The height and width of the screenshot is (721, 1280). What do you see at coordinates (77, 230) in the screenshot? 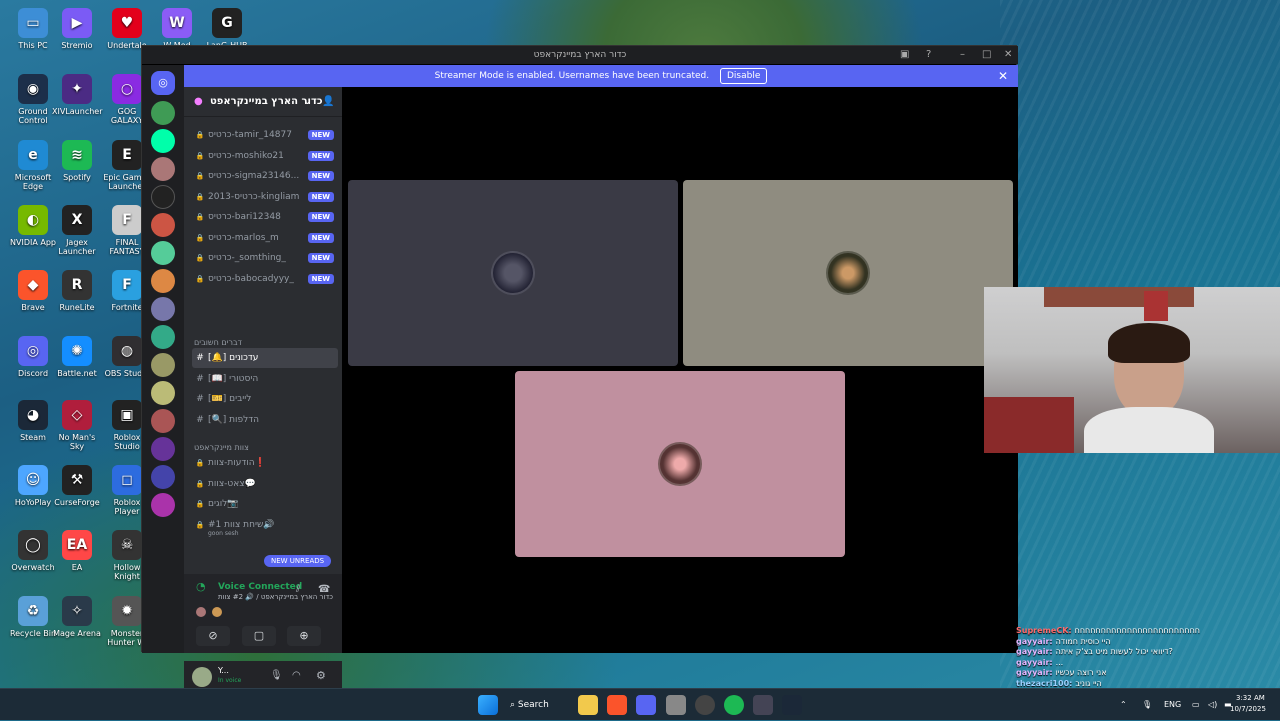
I see `desktop-icon: X Jagex Launcher` at bounding box center [77, 230].